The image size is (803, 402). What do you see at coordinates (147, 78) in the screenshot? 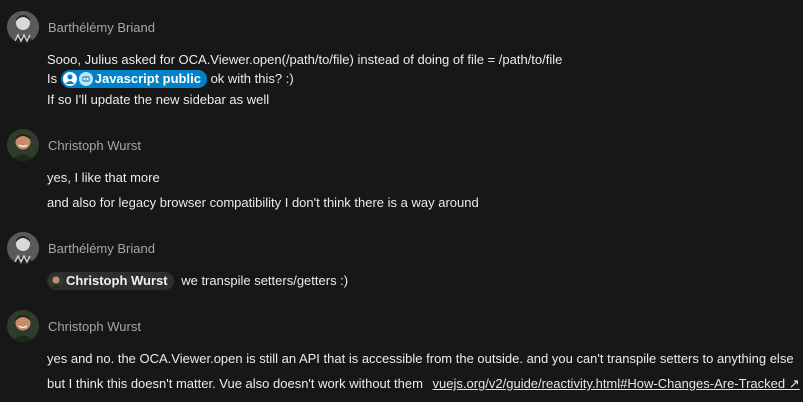
I see `mention-label: Javascript public` at bounding box center [147, 78].